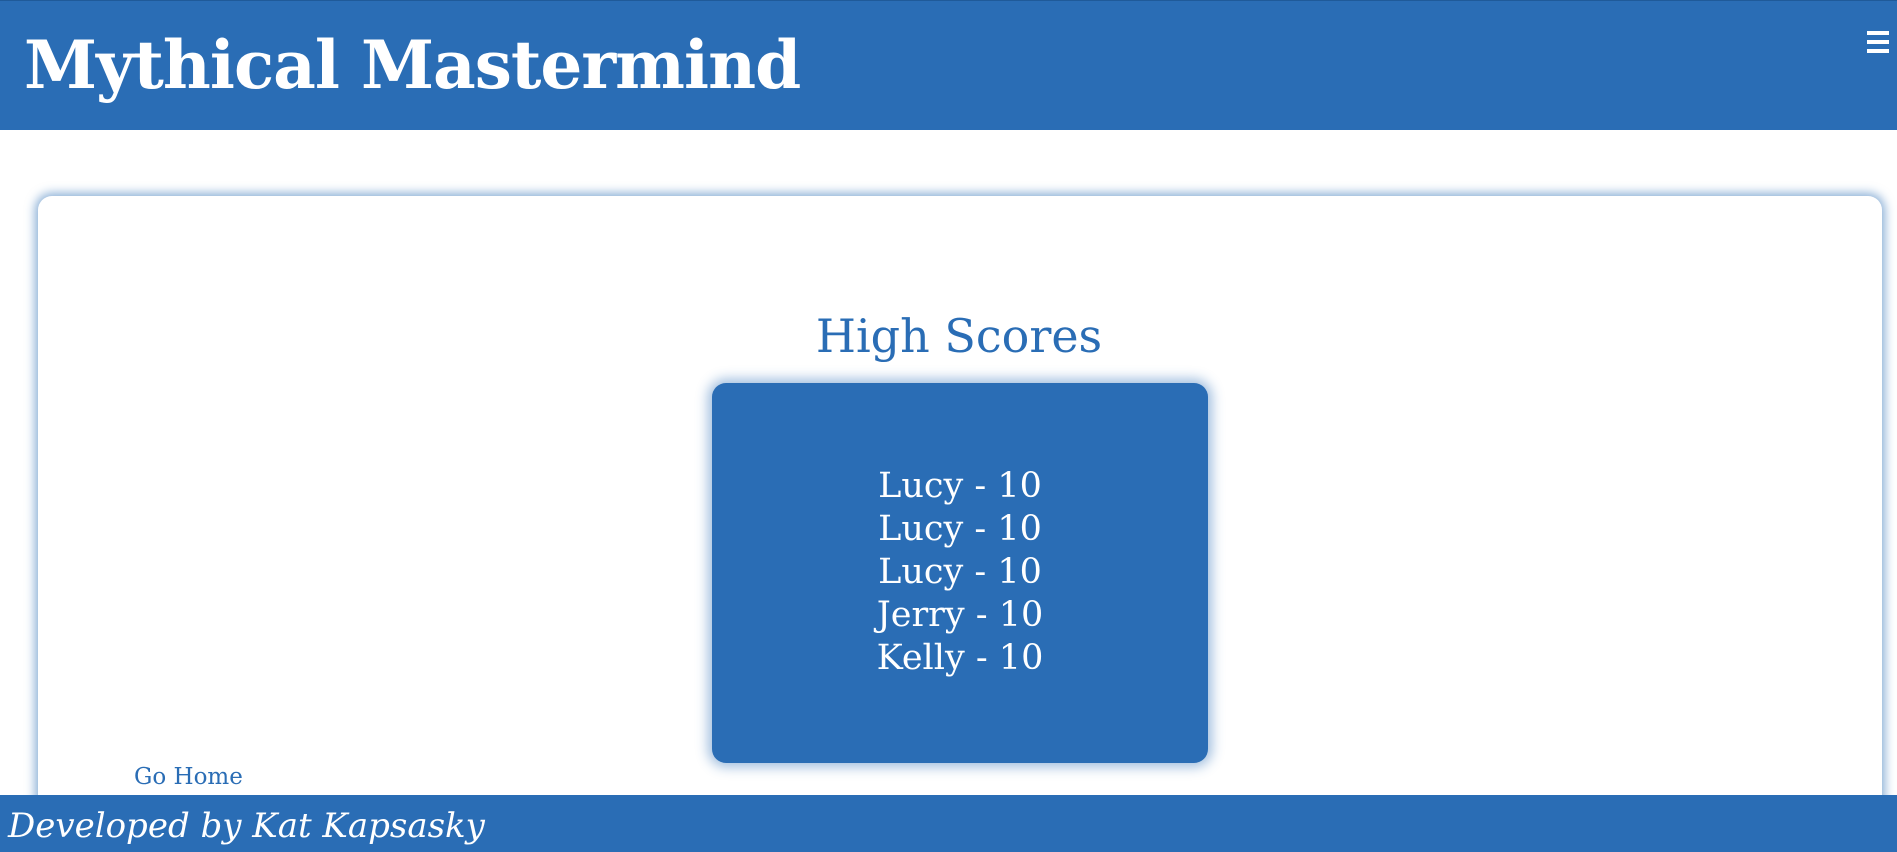 Image resolution: width=1897 pixels, height=852 pixels. Describe the element at coordinates (959, 336) in the screenshot. I see `high-scores-heading: High Scores` at that location.